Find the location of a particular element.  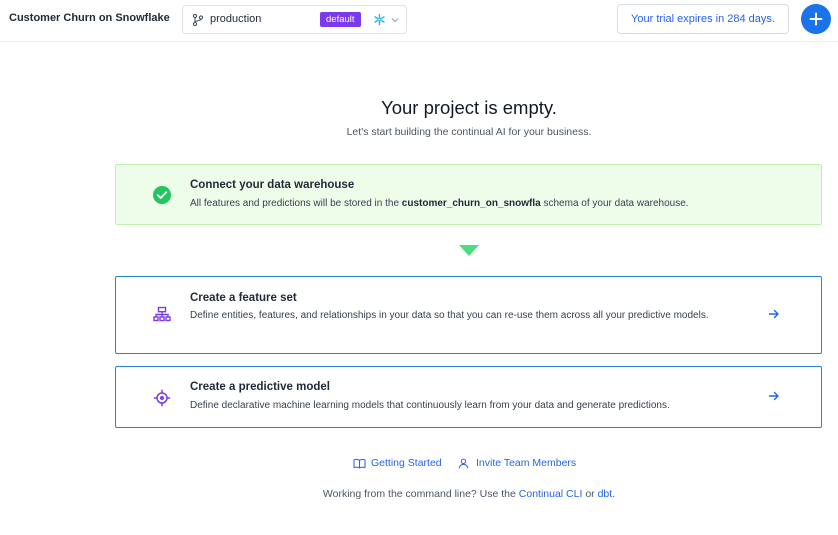

target-icon is located at coordinates (162, 398).